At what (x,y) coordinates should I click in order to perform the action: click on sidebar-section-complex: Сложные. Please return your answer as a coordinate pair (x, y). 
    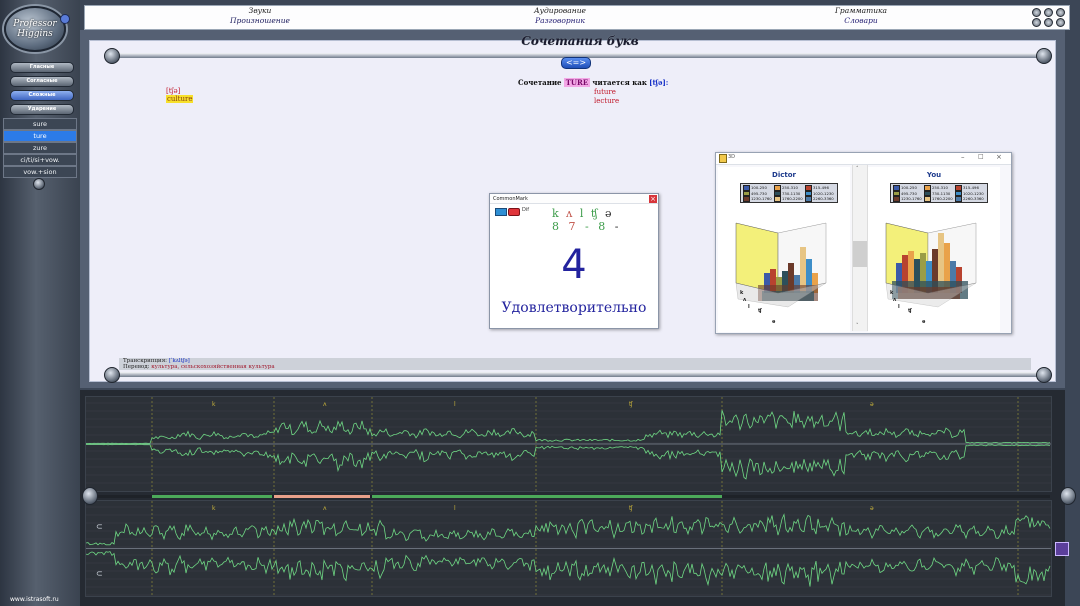
    Looking at the image, I should click on (42, 95).